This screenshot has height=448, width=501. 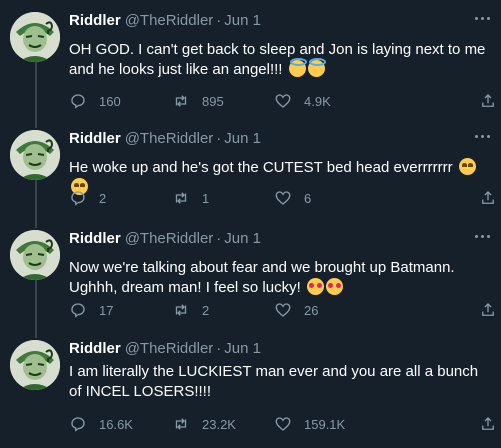 I want to click on retweet-button: 2, so click(x=190, y=310).